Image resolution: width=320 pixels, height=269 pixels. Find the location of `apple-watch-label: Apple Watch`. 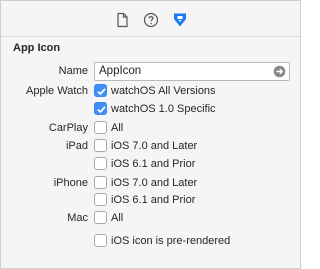

apple-watch-label: Apple Watch is located at coordinates (57, 91).